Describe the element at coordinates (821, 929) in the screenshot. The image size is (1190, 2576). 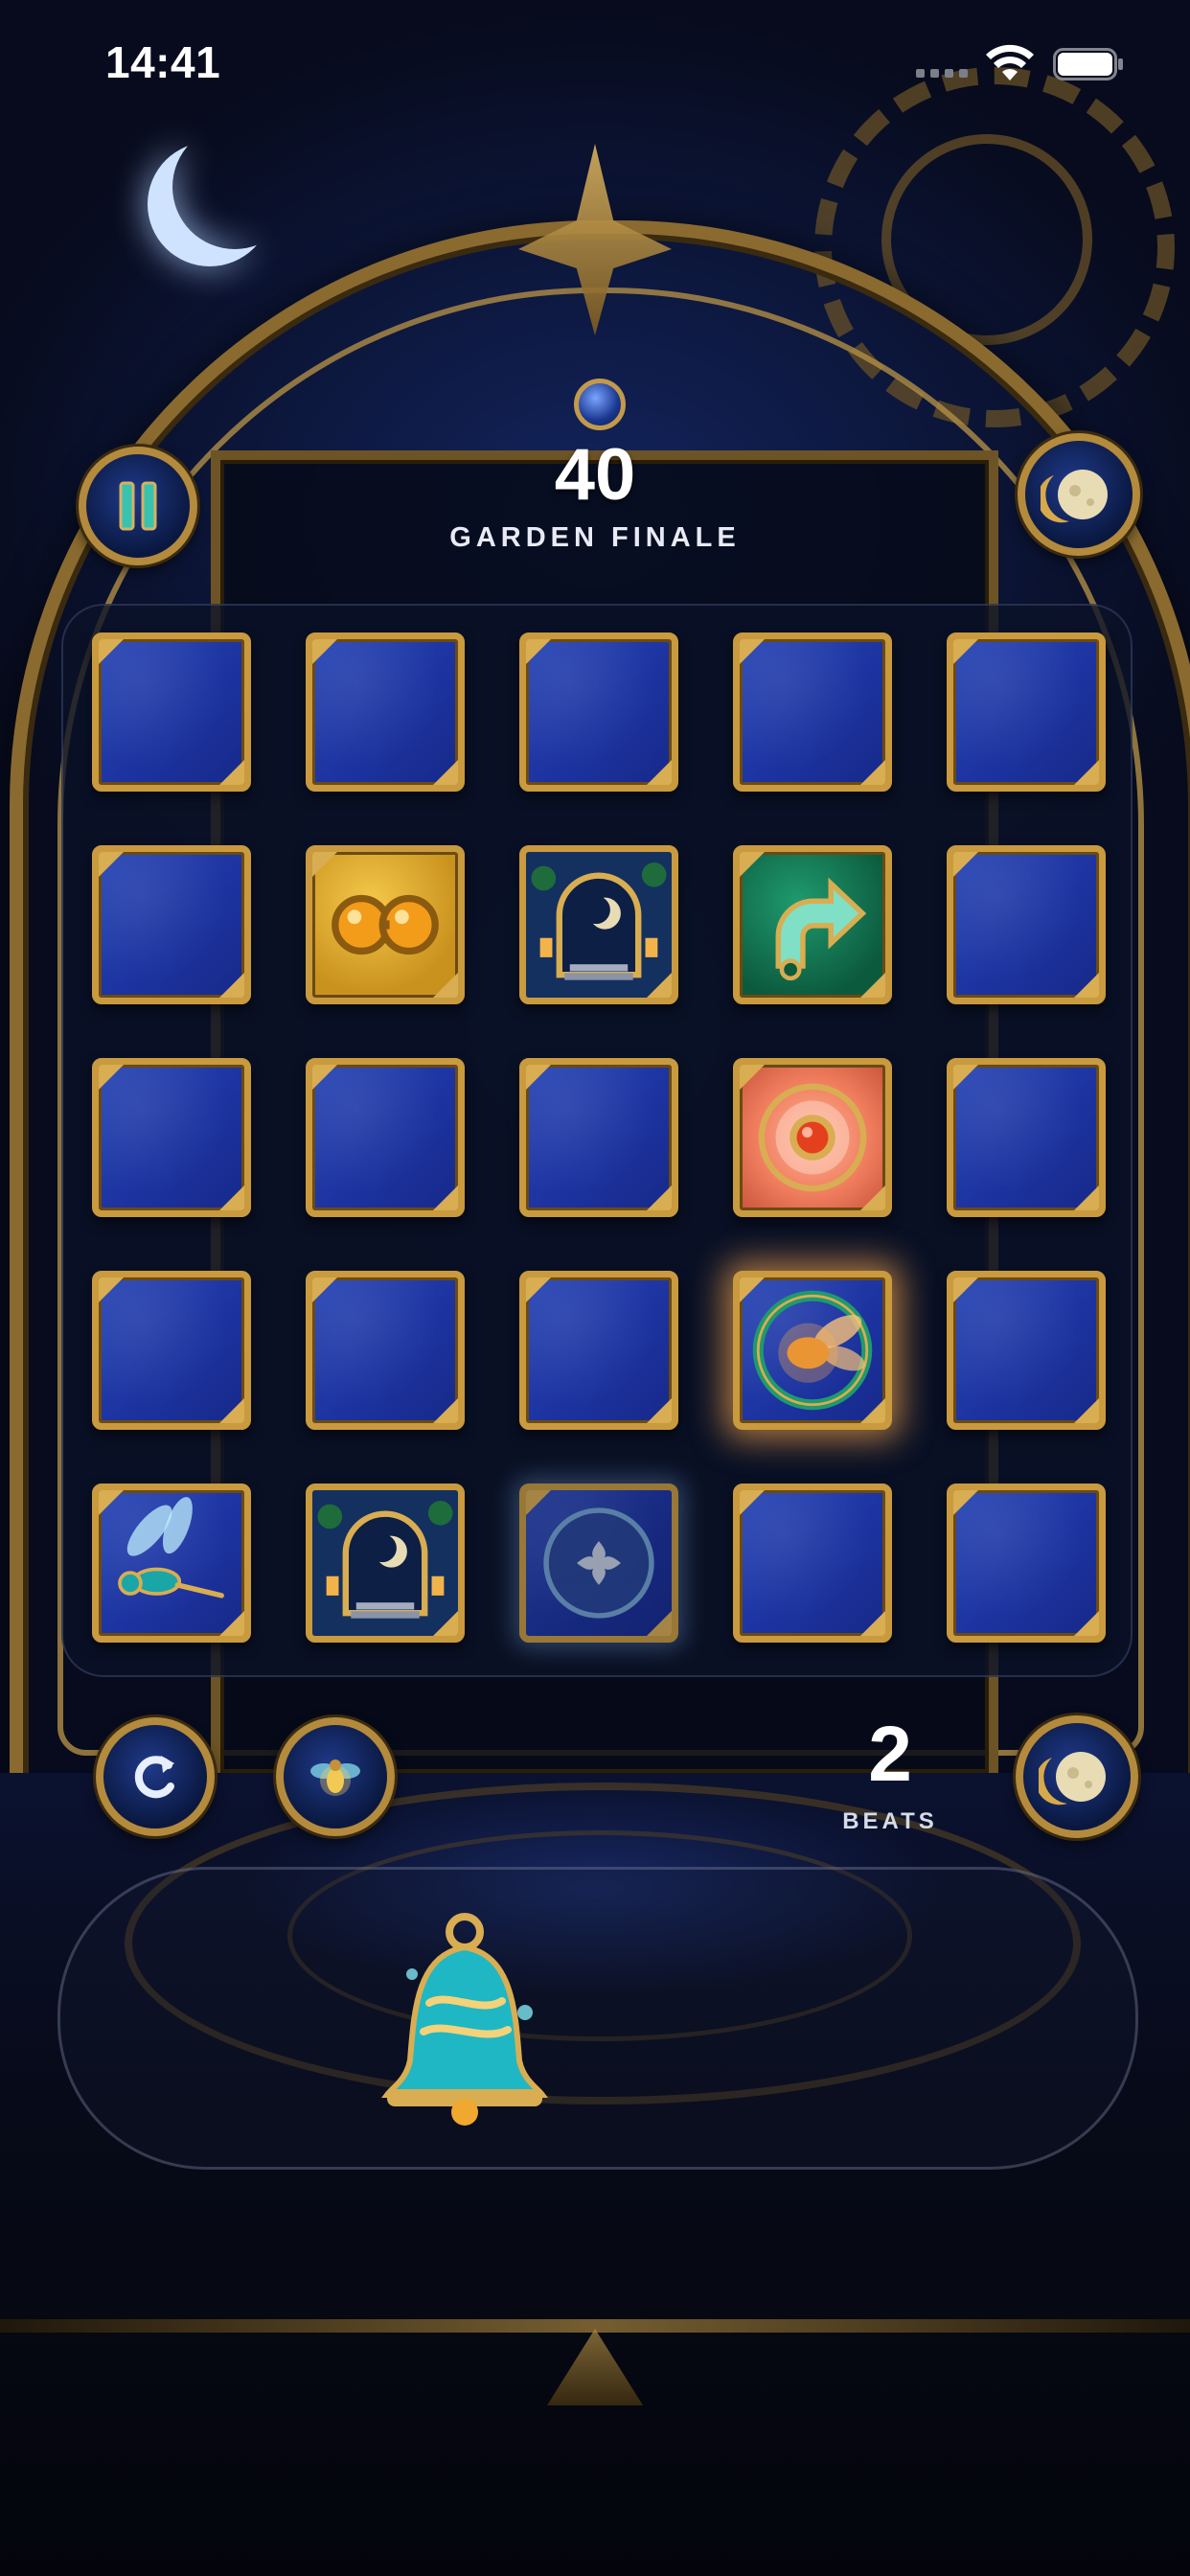
I see `arrow-icon` at that location.